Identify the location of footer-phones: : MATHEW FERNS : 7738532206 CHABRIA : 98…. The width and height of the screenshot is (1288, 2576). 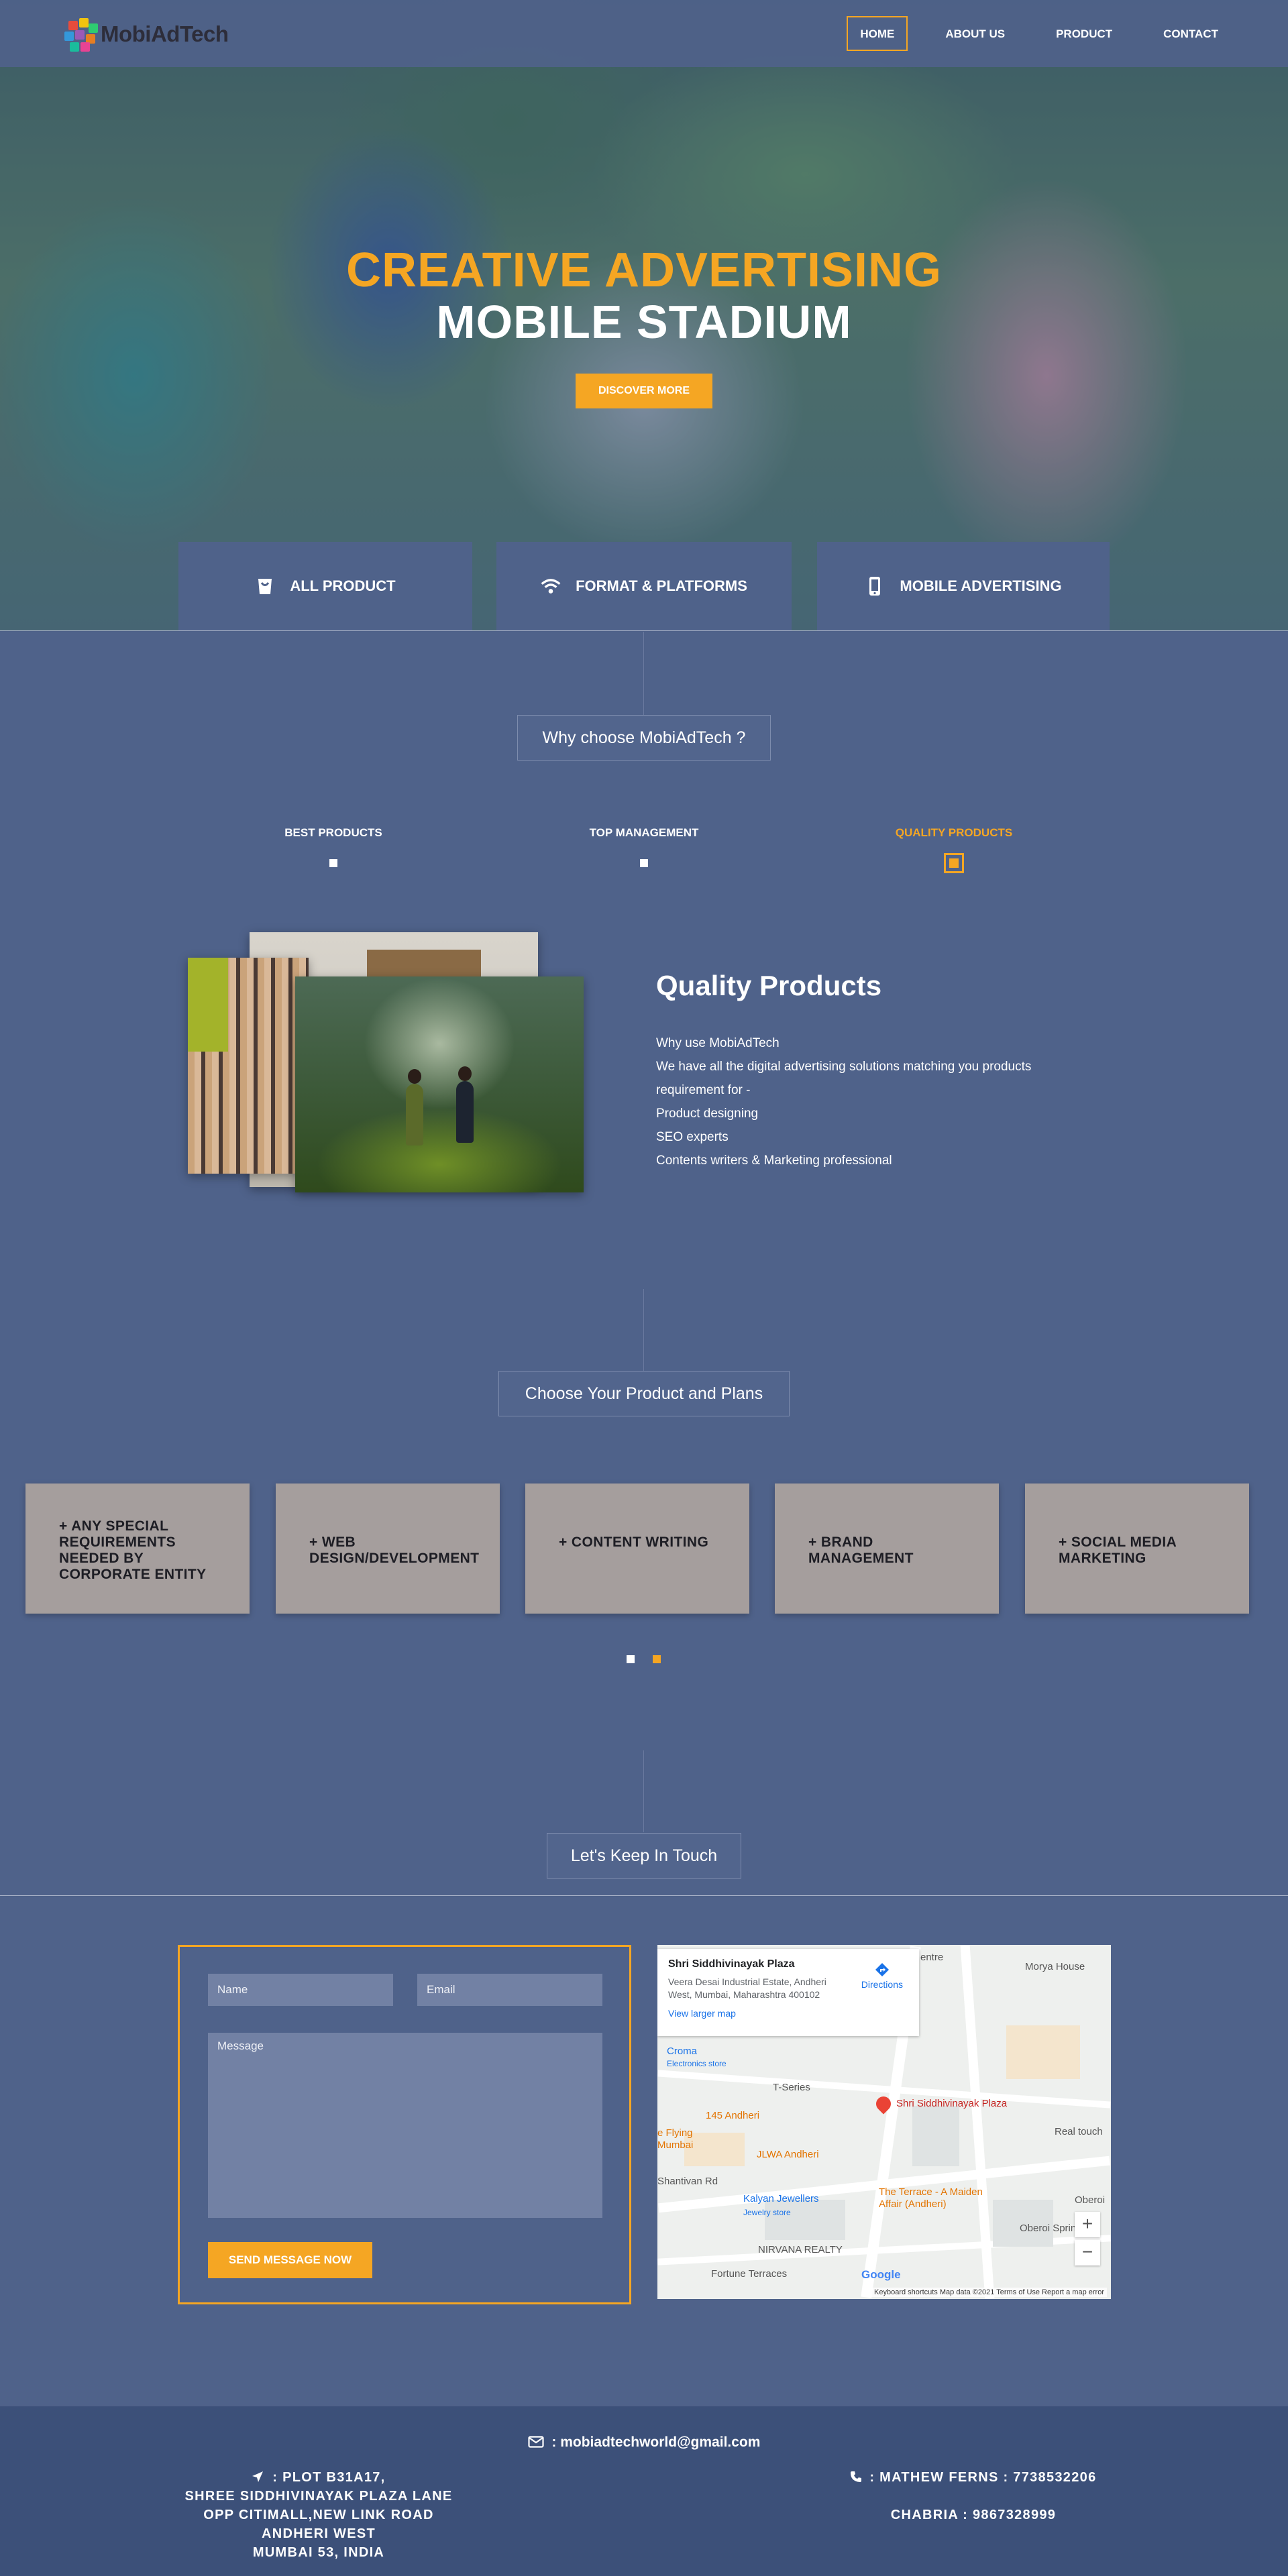
(973, 2496).